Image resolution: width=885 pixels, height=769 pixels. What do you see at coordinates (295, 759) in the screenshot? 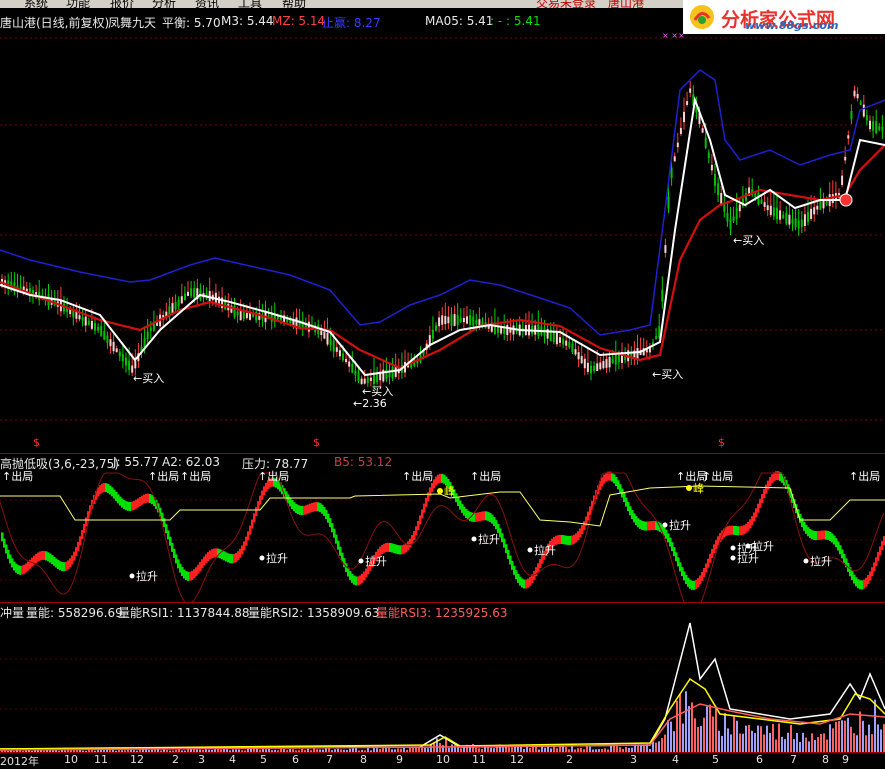
I see `time-tick: 6` at bounding box center [295, 759].